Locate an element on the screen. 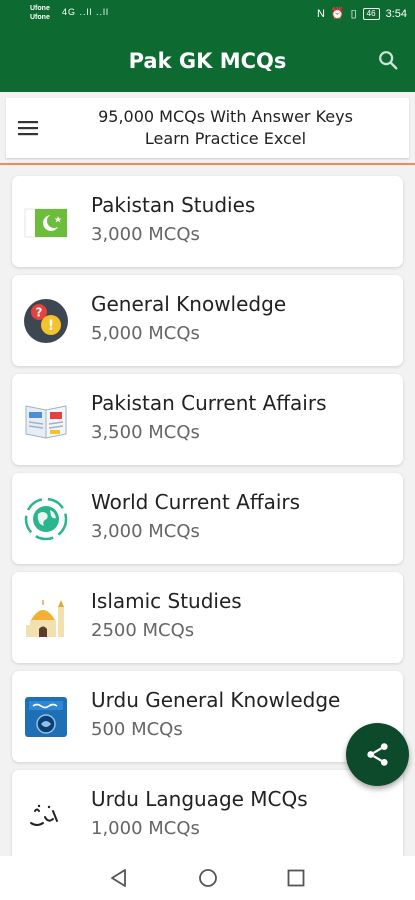 The height and width of the screenshot is (900, 415). app-title: Pak GK MCQs is located at coordinates (207, 61).